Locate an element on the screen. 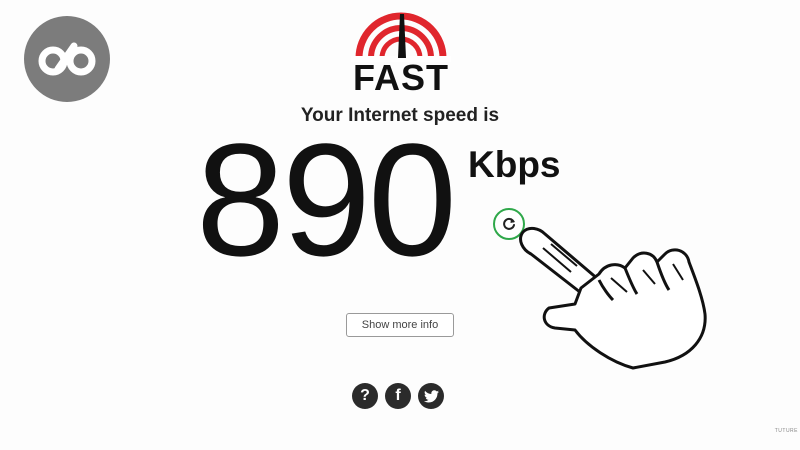 This screenshot has height=450, width=800. speed-unit: Kbps is located at coordinates (514, 164).